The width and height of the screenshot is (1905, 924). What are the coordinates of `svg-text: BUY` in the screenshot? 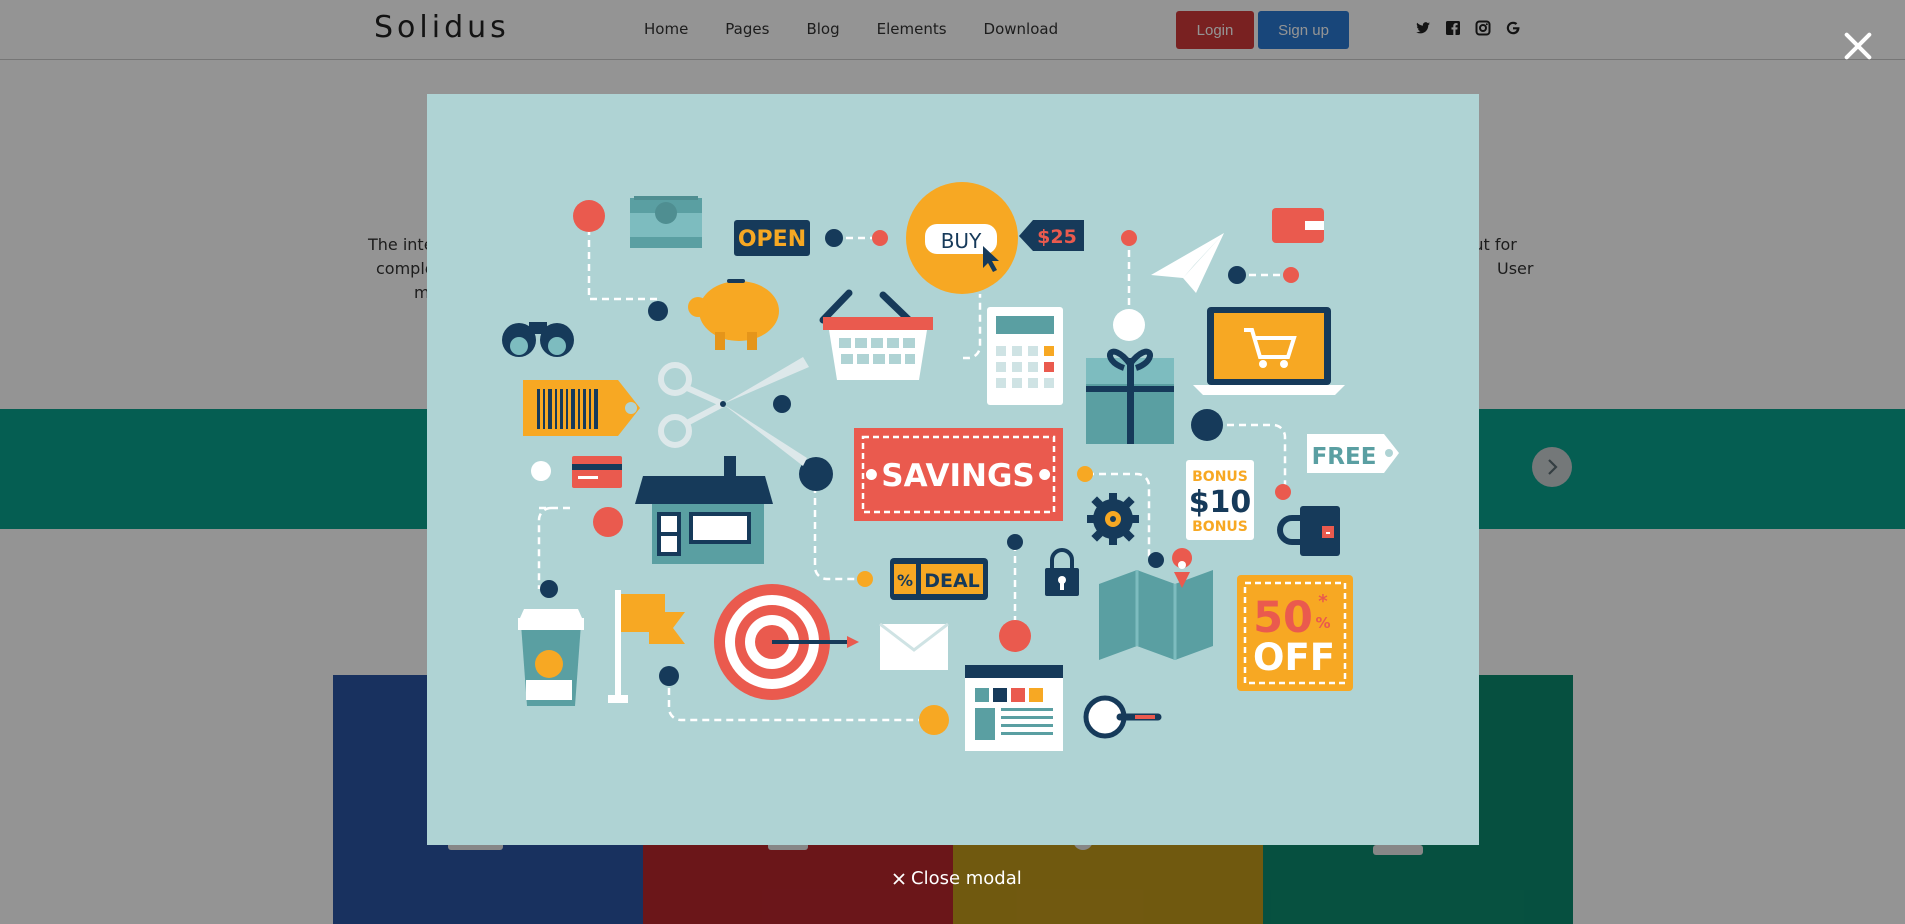 It's located at (961, 241).